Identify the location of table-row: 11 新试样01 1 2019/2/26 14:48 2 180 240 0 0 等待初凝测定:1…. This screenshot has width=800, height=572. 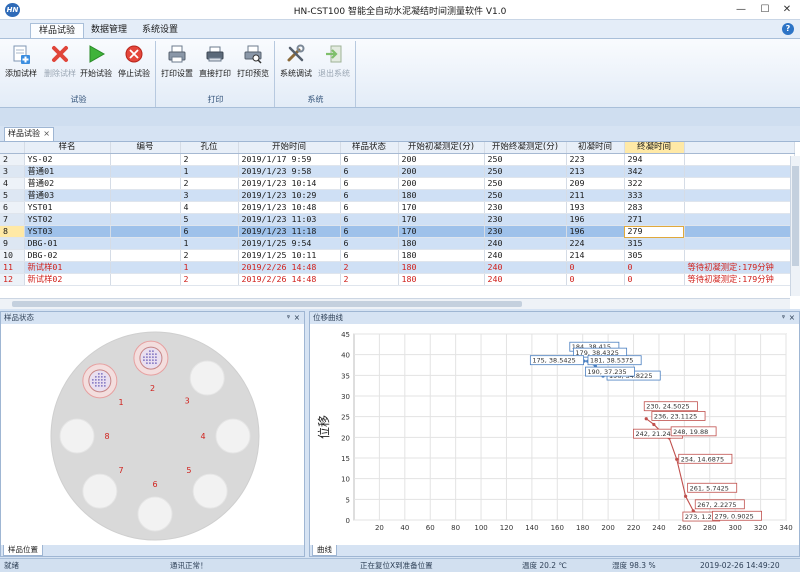
(397, 268).